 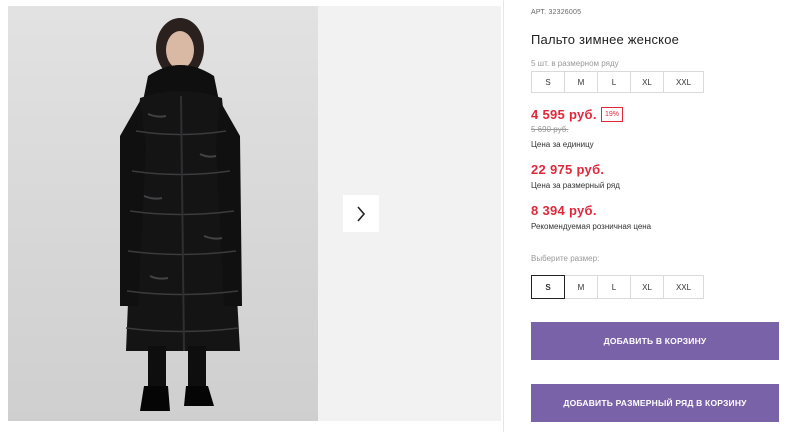 I want to click on size-option-s: S, so click(x=548, y=287).